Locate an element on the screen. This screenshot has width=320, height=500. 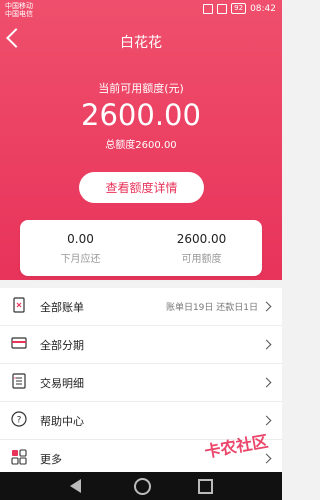
carrier-info: 中国移动 中国电信 is located at coordinates (19, 10).